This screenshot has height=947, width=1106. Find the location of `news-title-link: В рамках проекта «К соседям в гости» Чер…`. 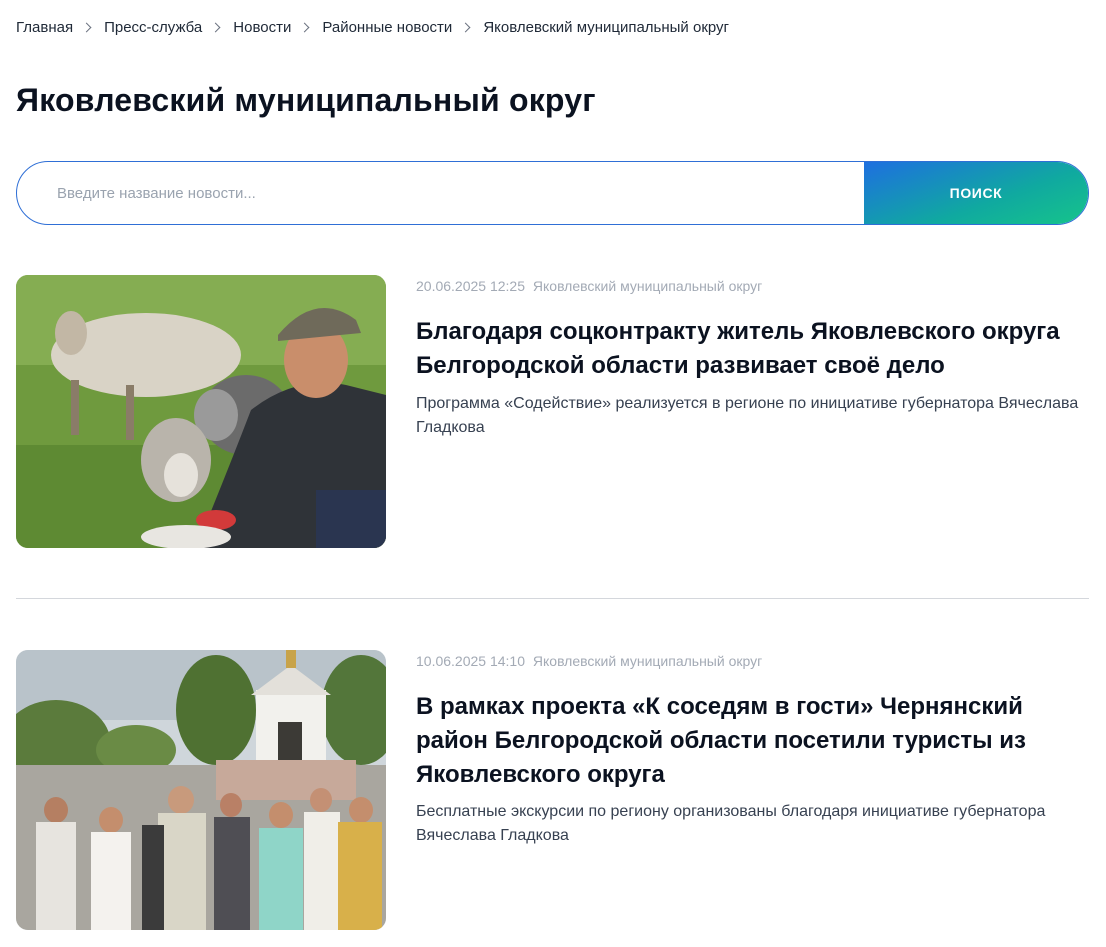

news-title-link: В рамках проекта «К соседям в гости» Чер… is located at coordinates (751, 741).